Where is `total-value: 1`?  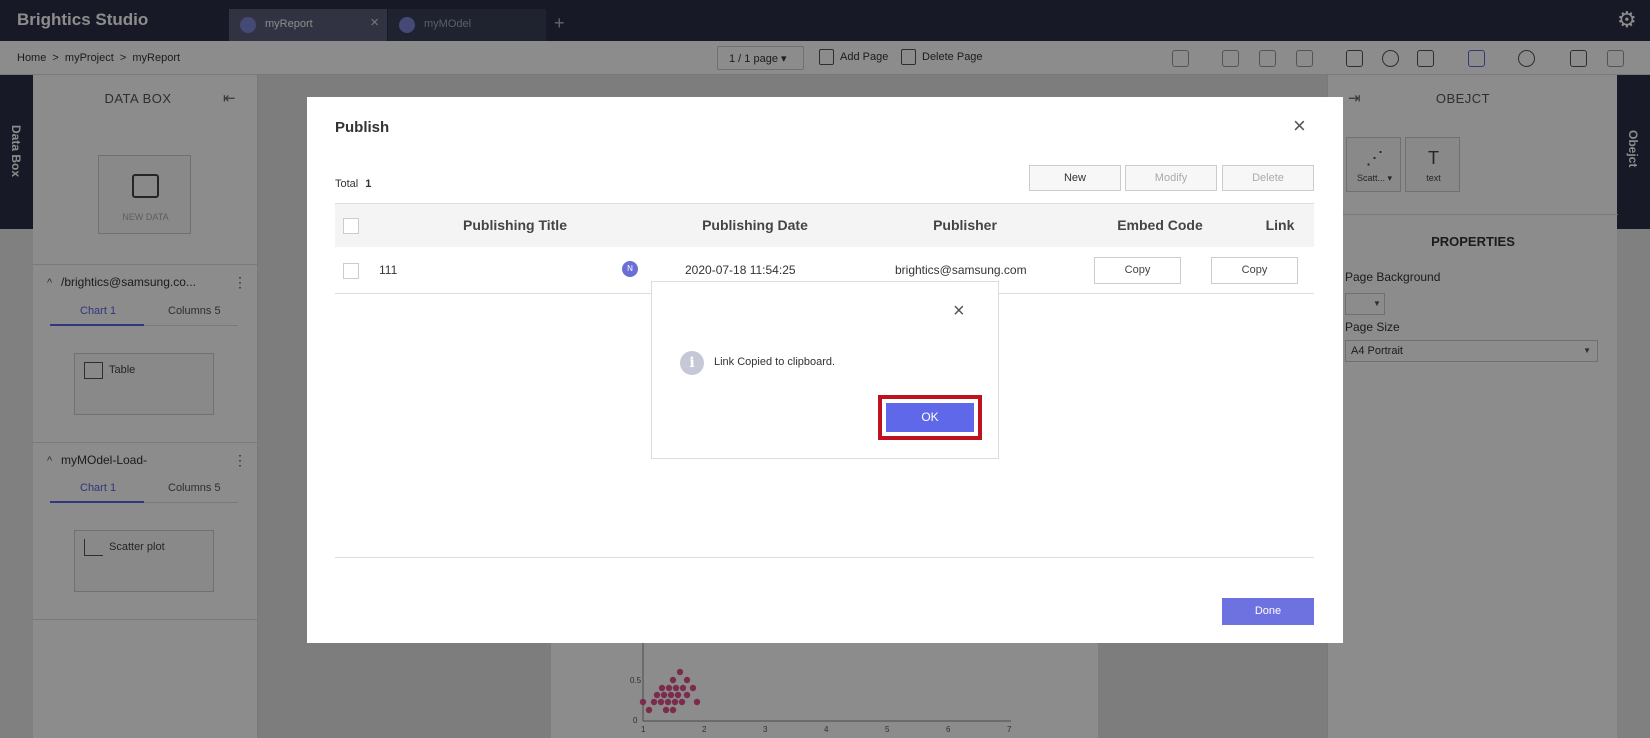
total-value: 1 is located at coordinates (368, 184).